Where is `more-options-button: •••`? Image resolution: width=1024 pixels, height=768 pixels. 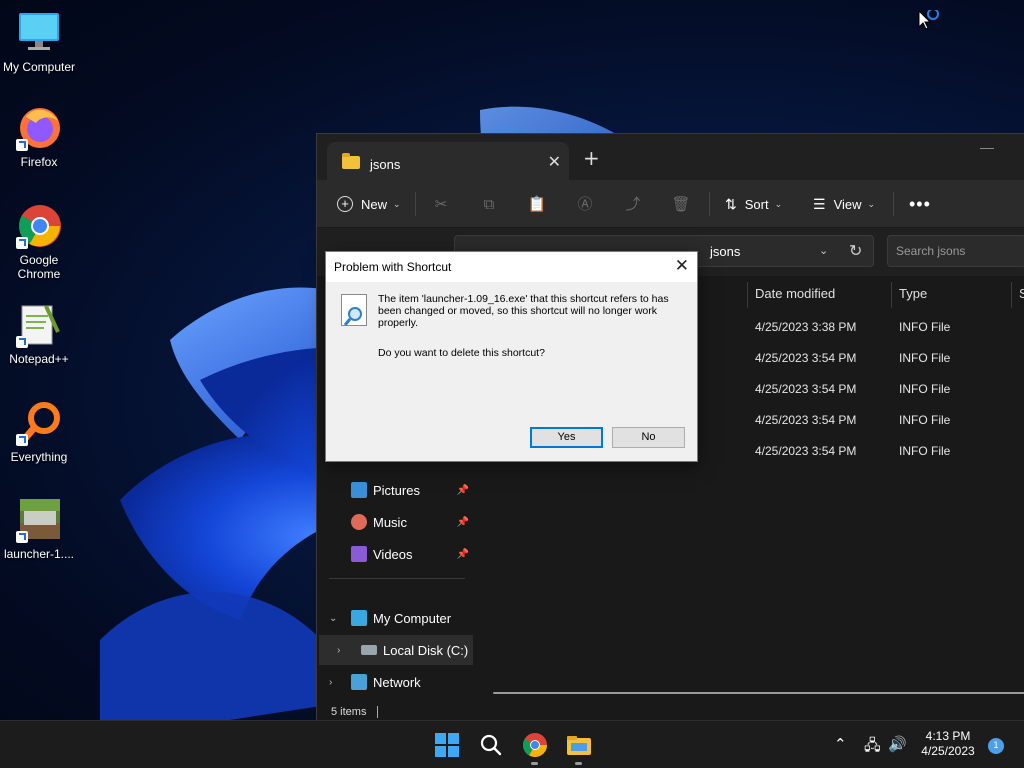
more-options-button: ••• is located at coordinates (920, 204).